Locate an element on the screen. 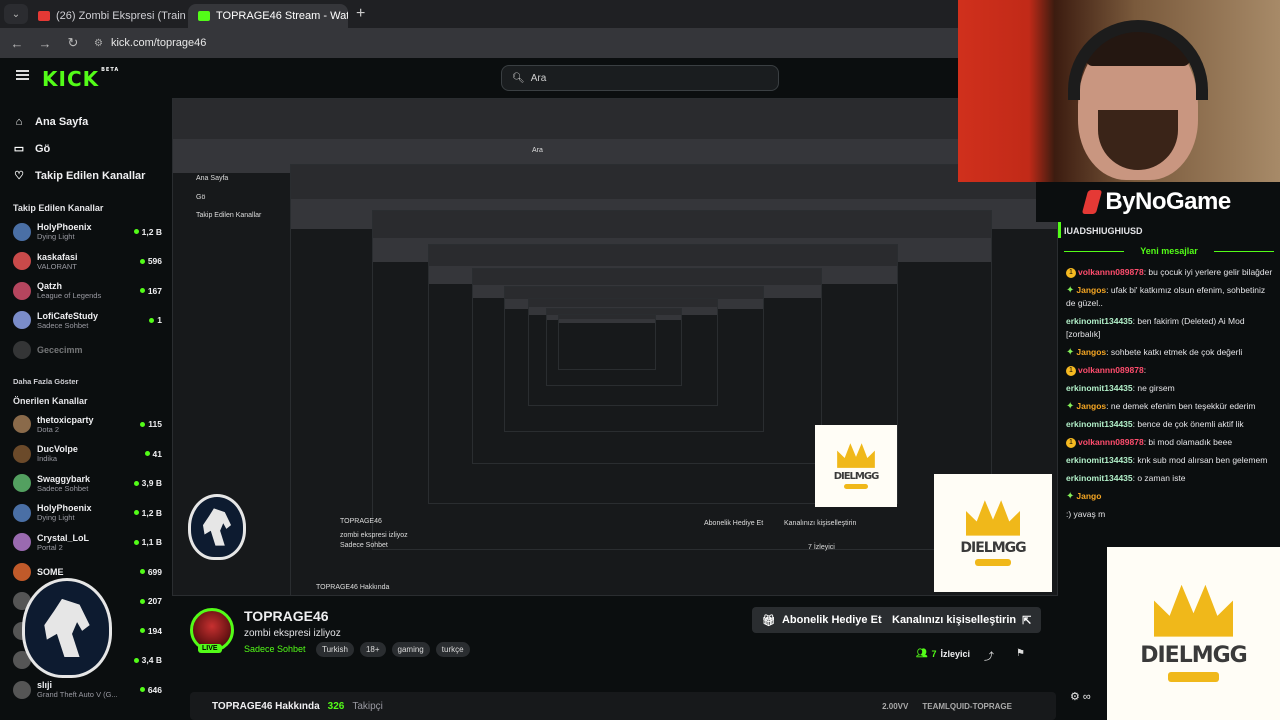 This screenshot has height=720, width=1280. url-field: ⚙ kick.com/toprage46 is located at coordinates (150, 43).